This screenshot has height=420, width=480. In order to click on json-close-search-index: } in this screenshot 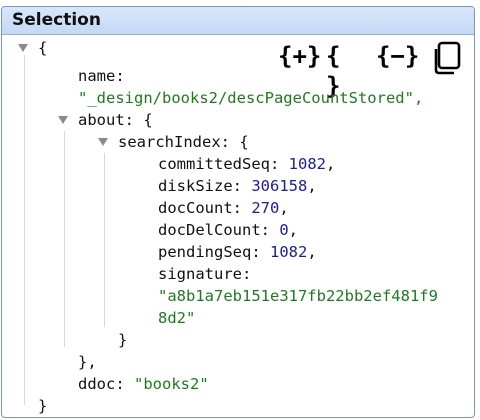, I will do `click(123, 340)`.